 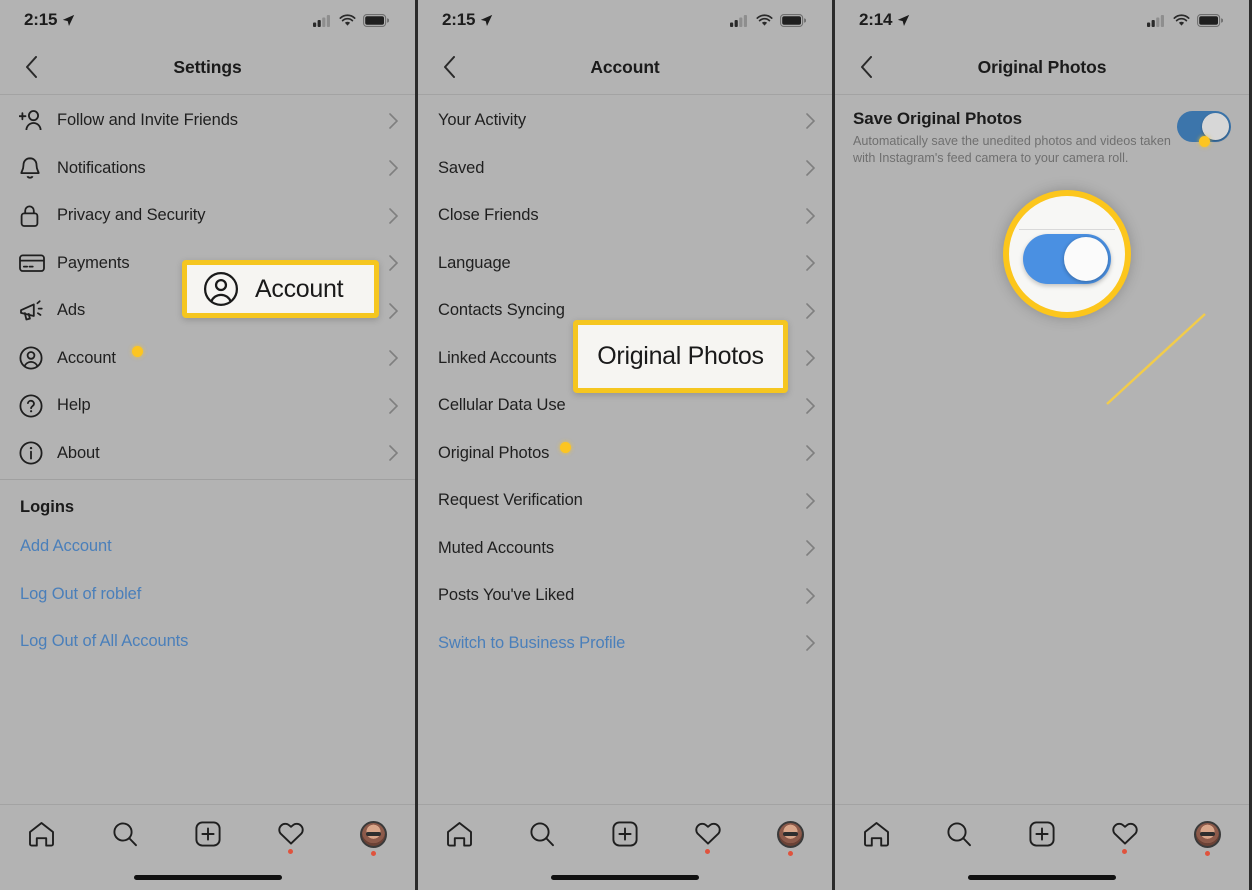 I want to click on sidebar-item-follow-invite-friends: Follow and Invite Friends, so click(x=207, y=121).